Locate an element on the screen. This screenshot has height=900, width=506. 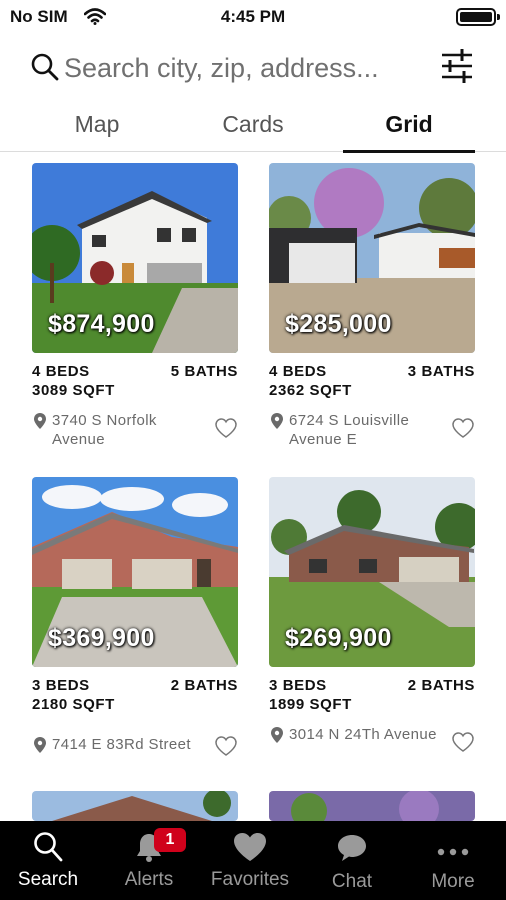
listing-price: $285,000 is located at coordinates (338, 324).